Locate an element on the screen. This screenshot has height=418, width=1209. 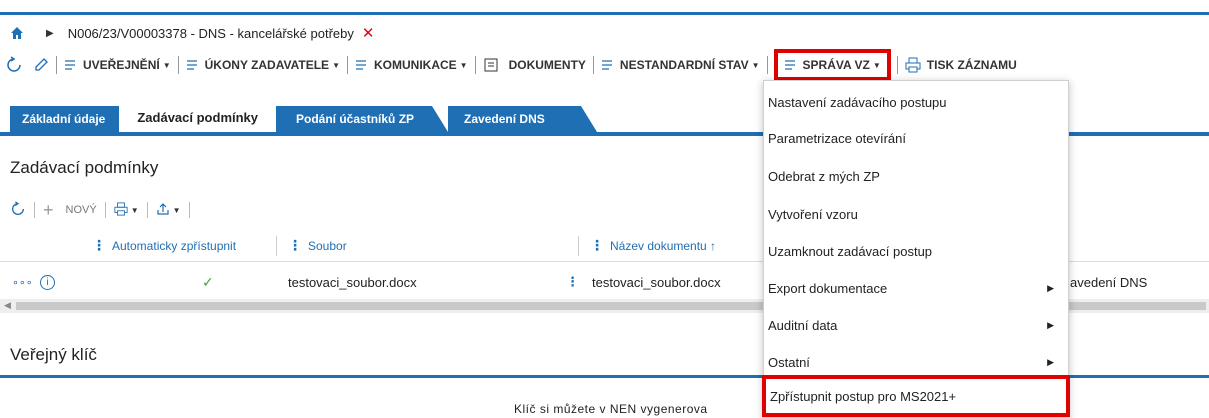
menu-item-odebrat: Odebrat z mých ZP is located at coordinates (916, 176).